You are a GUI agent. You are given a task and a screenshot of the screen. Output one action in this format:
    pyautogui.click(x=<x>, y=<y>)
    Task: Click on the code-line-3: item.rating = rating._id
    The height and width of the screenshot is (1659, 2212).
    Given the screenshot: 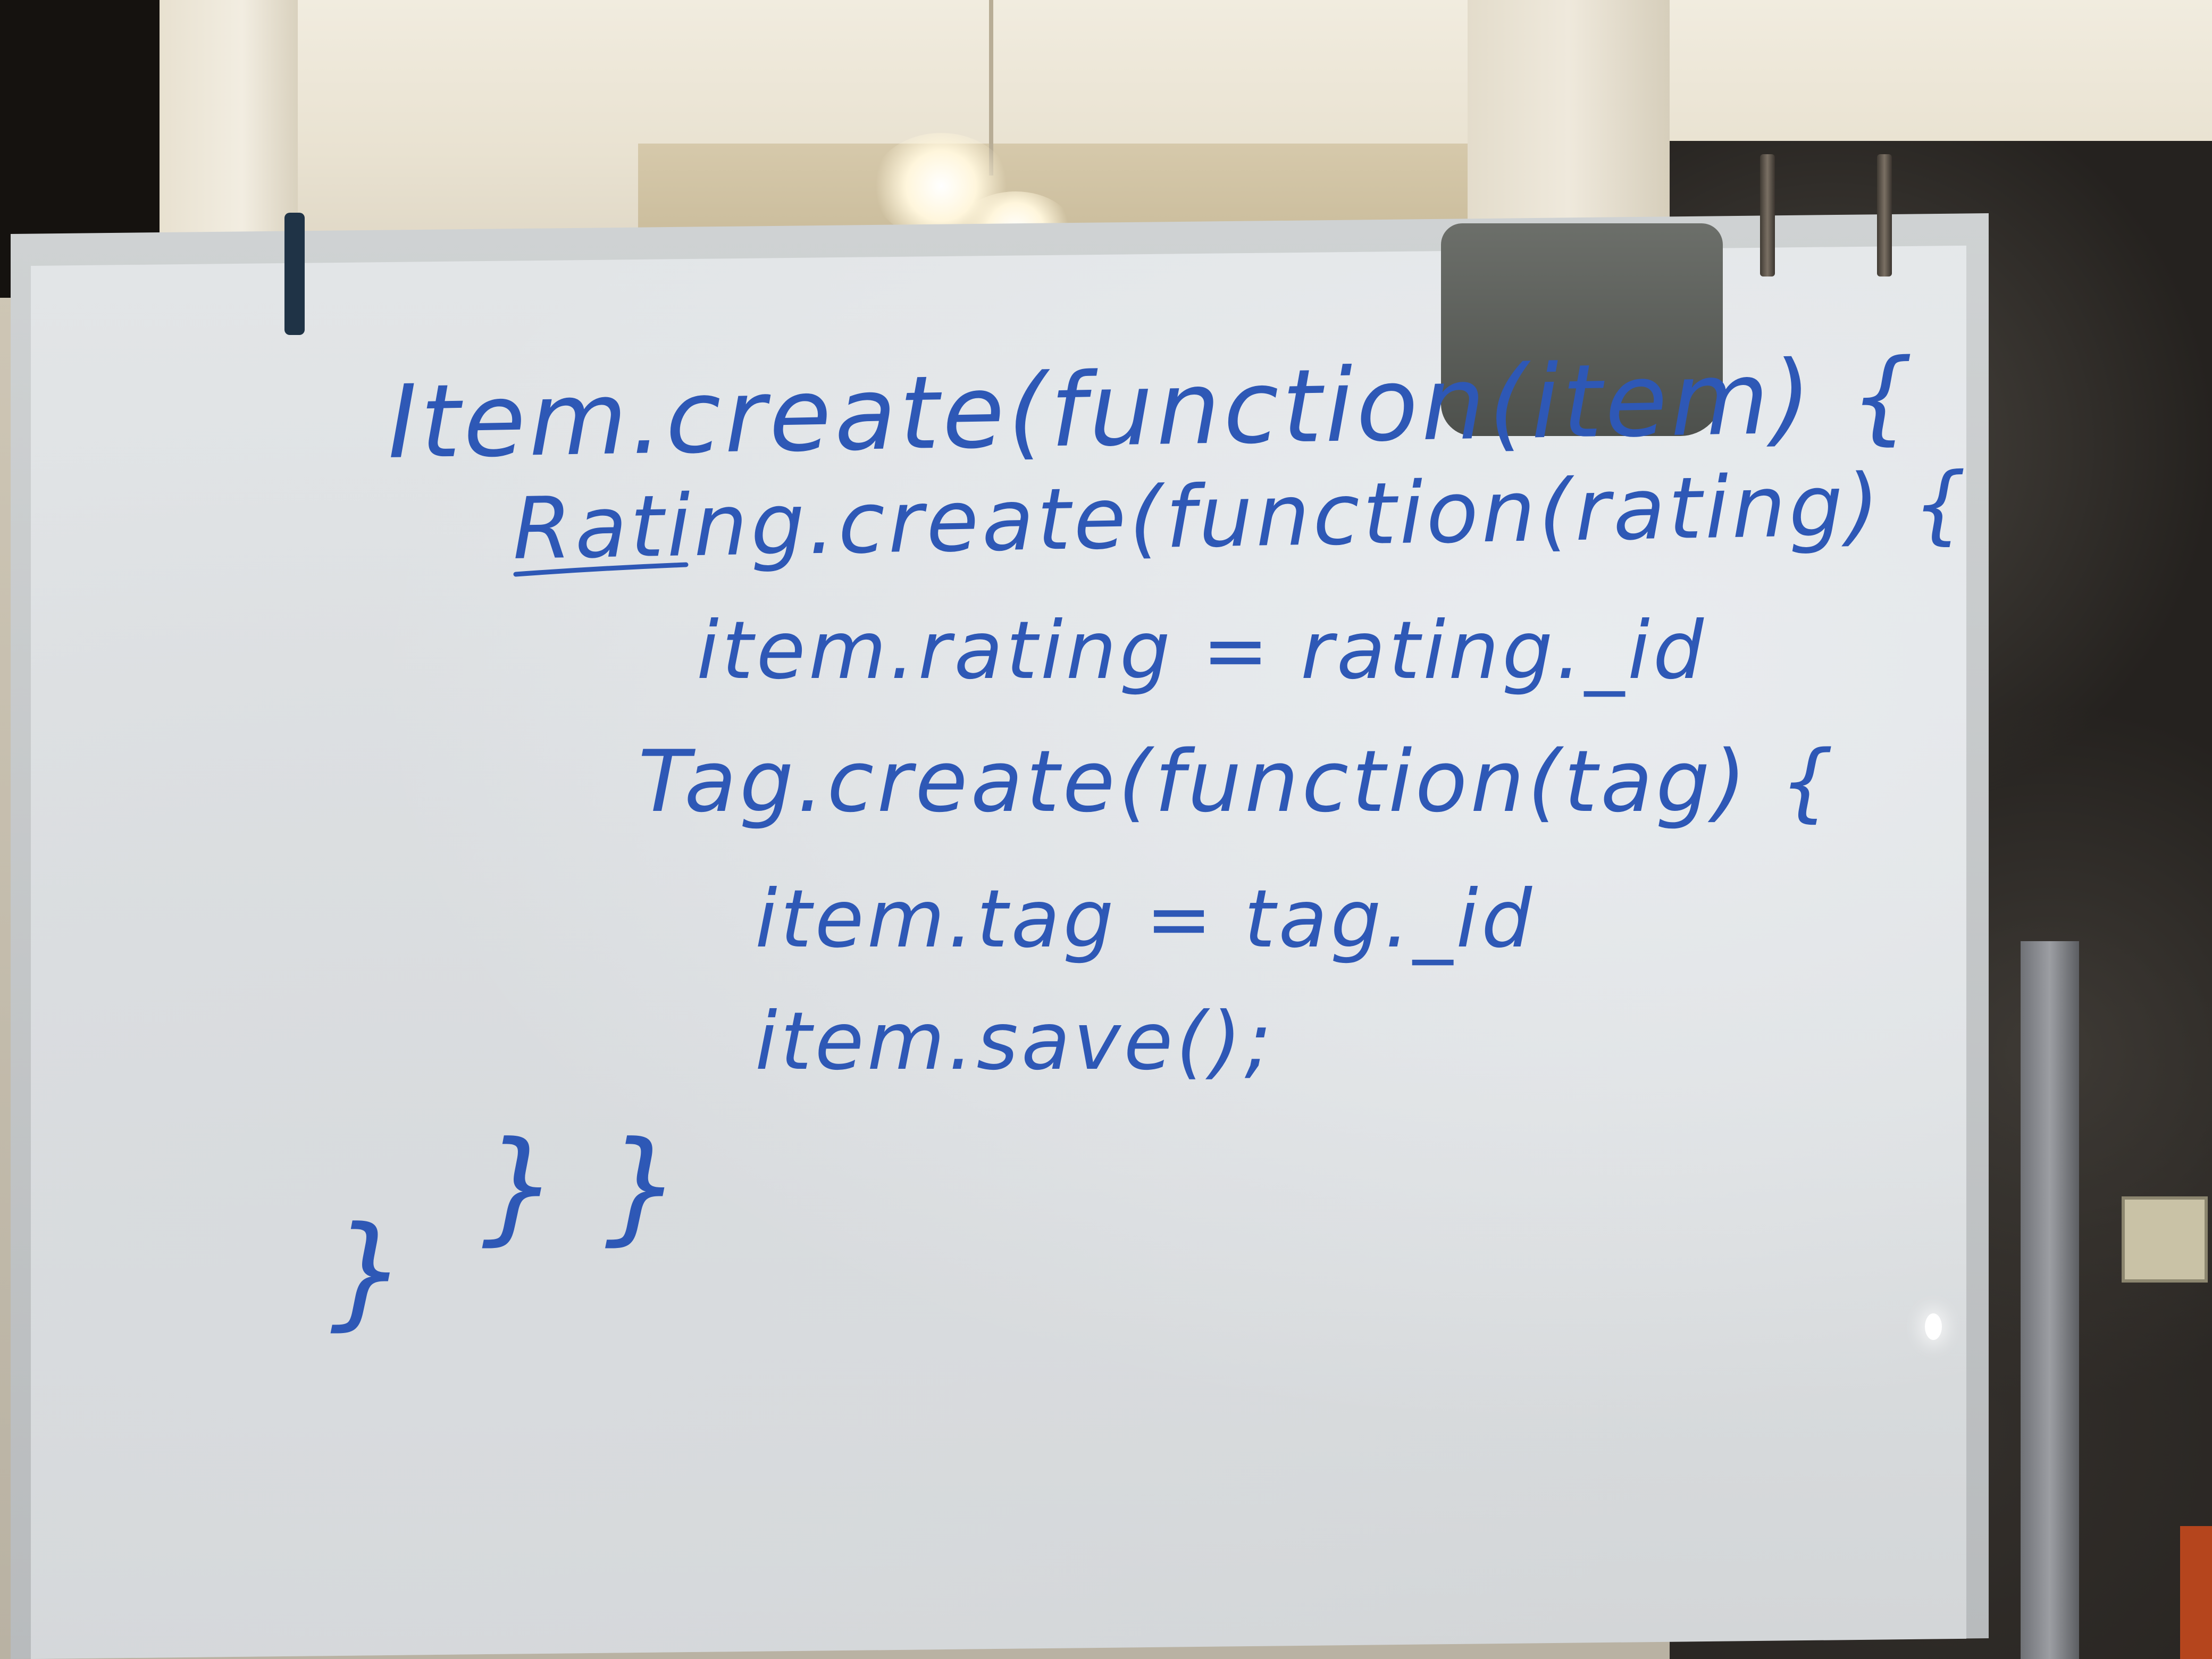 What is the action you would take?
    pyautogui.click(x=1202, y=651)
    